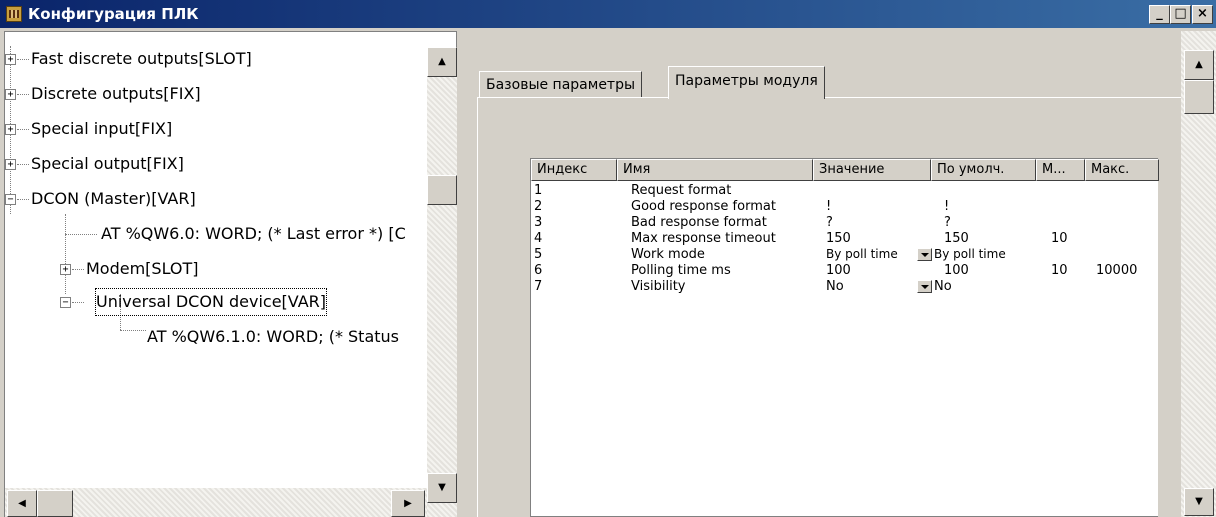 Image resolution: width=1216 pixels, height=517 pixels. I want to click on tree-guide-line, so click(65, 254).